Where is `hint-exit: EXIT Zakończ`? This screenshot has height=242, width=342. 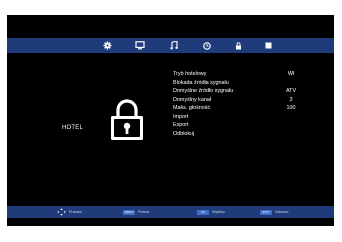
hint-exit: EXIT Zakończ is located at coordinates (274, 212).